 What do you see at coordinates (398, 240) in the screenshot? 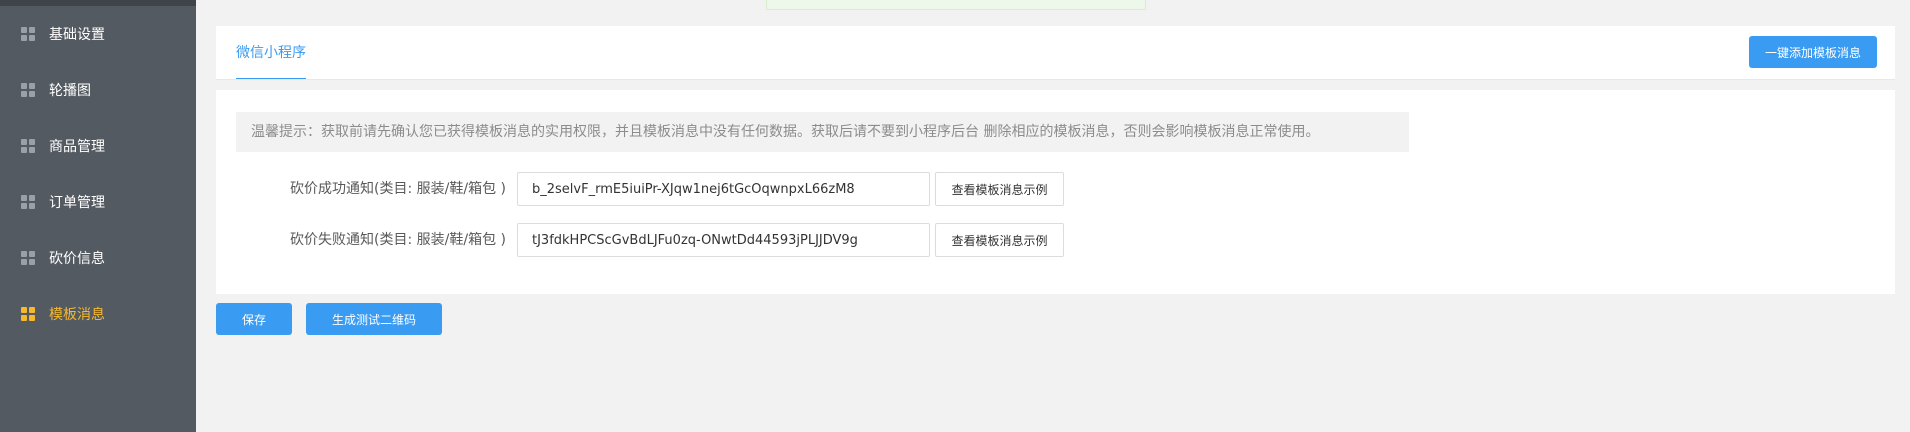
I see `field-label: 砍价失败通知(类目: 服装/鞋/箱包 )` at bounding box center [398, 240].